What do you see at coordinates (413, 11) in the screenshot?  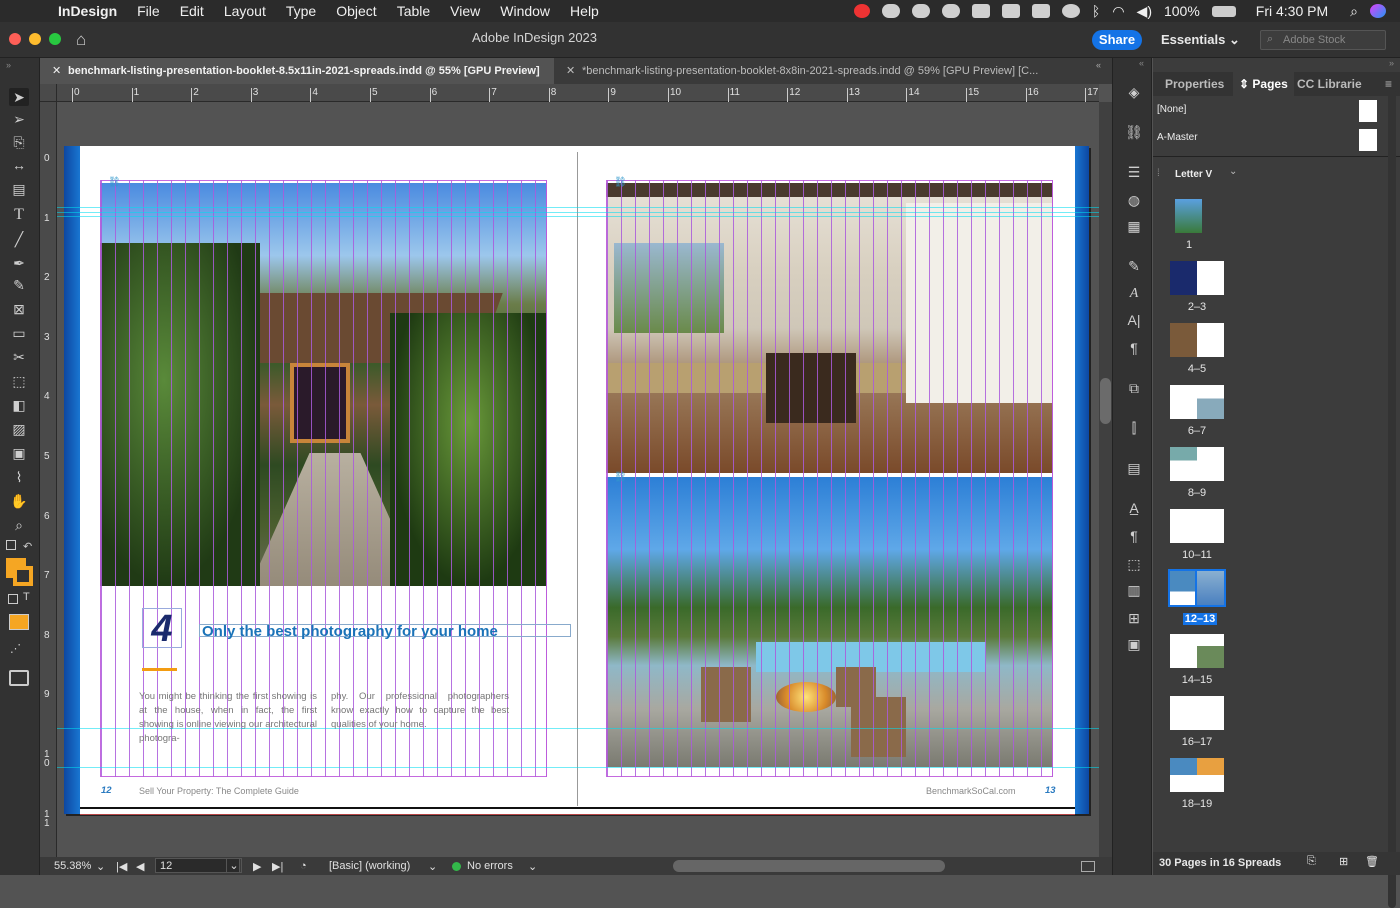 I see `menu-table: Table` at bounding box center [413, 11].